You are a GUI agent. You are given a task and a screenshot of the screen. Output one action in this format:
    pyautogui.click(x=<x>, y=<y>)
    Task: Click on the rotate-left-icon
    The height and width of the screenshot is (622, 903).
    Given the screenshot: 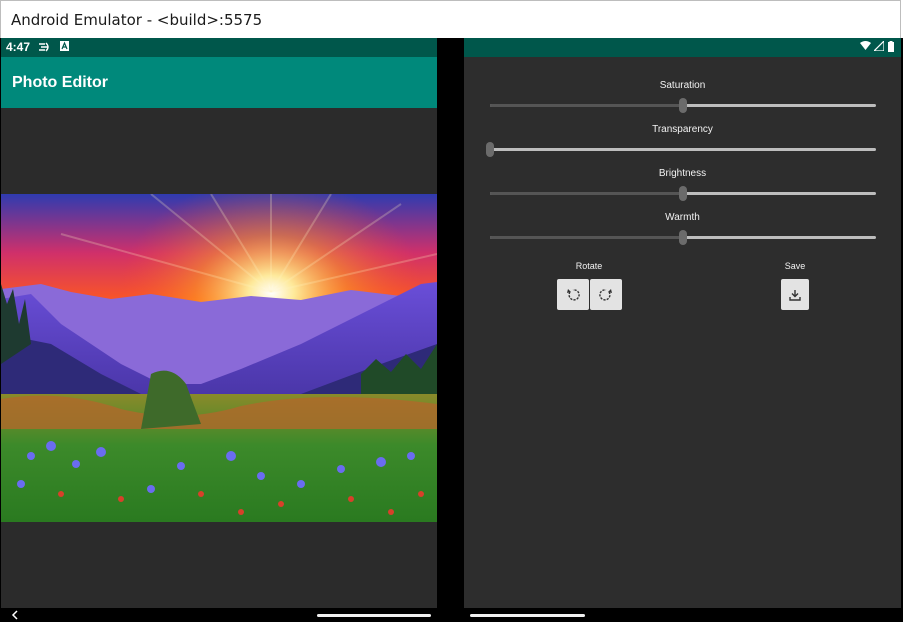 What is the action you would take?
    pyautogui.click(x=573, y=294)
    